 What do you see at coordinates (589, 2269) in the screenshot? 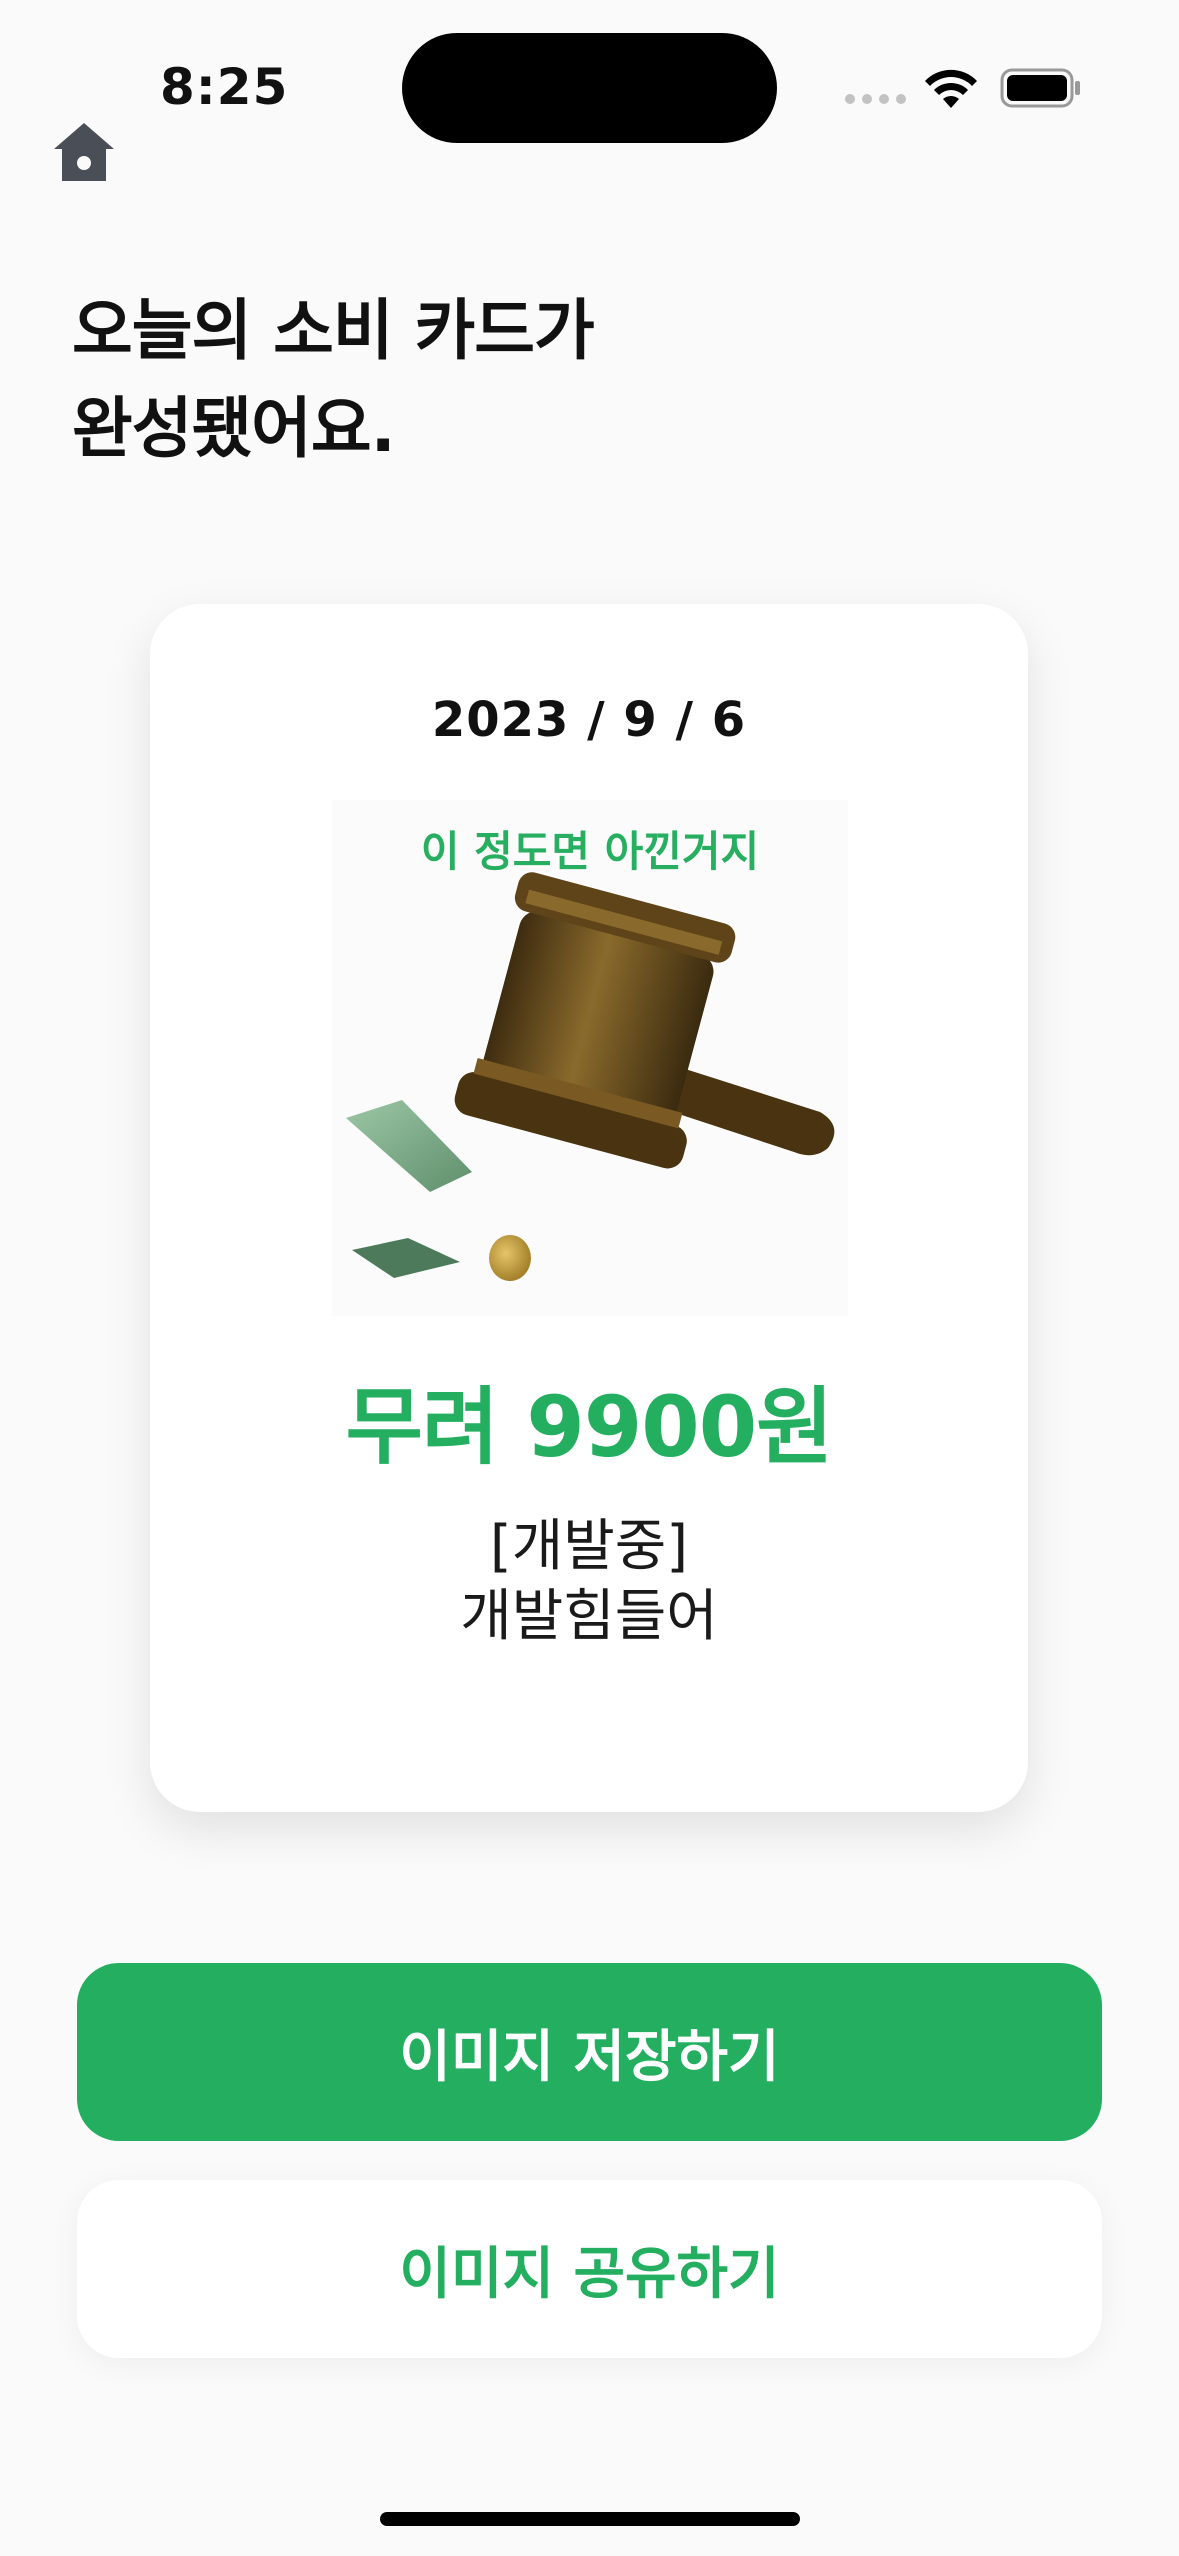
I see `share-image-button: 이미지 공유하기` at bounding box center [589, 2269].